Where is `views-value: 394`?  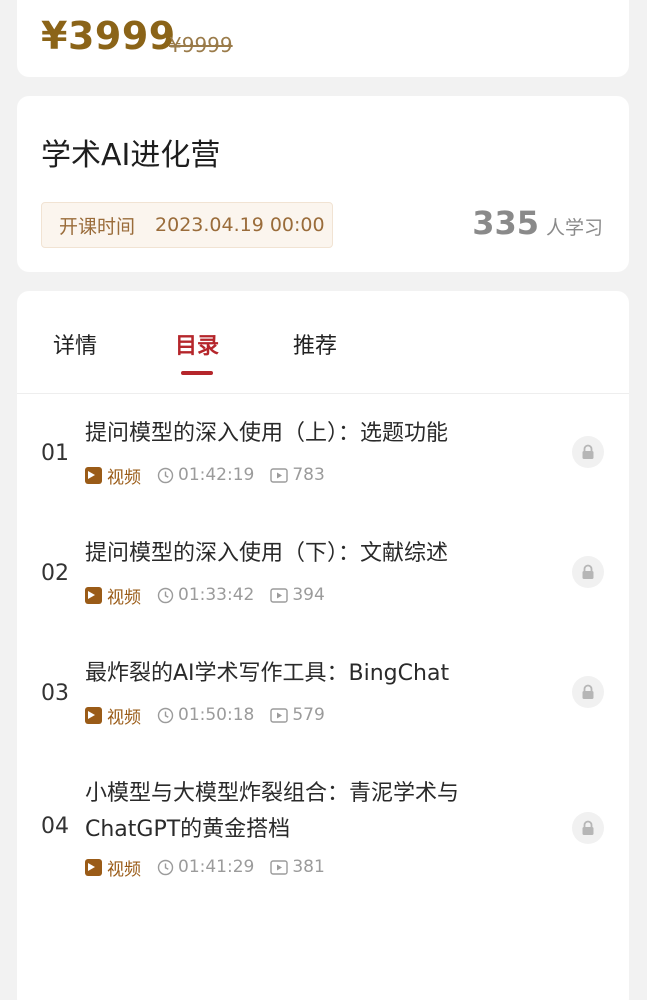
views-value: 394 is located at coordinates (308, 595).